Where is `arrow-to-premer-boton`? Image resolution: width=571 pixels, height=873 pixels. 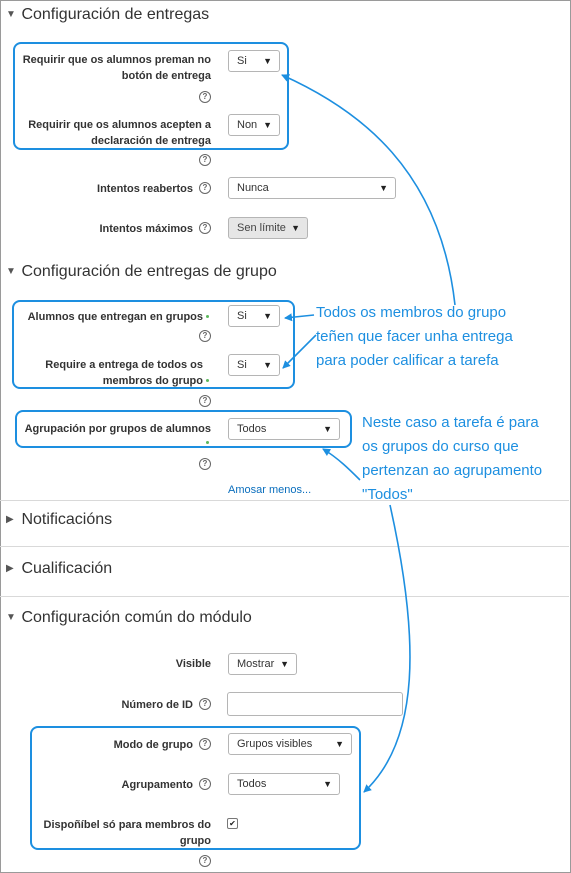 arrow-to-premer-boton is located at coordinates (368, 190).